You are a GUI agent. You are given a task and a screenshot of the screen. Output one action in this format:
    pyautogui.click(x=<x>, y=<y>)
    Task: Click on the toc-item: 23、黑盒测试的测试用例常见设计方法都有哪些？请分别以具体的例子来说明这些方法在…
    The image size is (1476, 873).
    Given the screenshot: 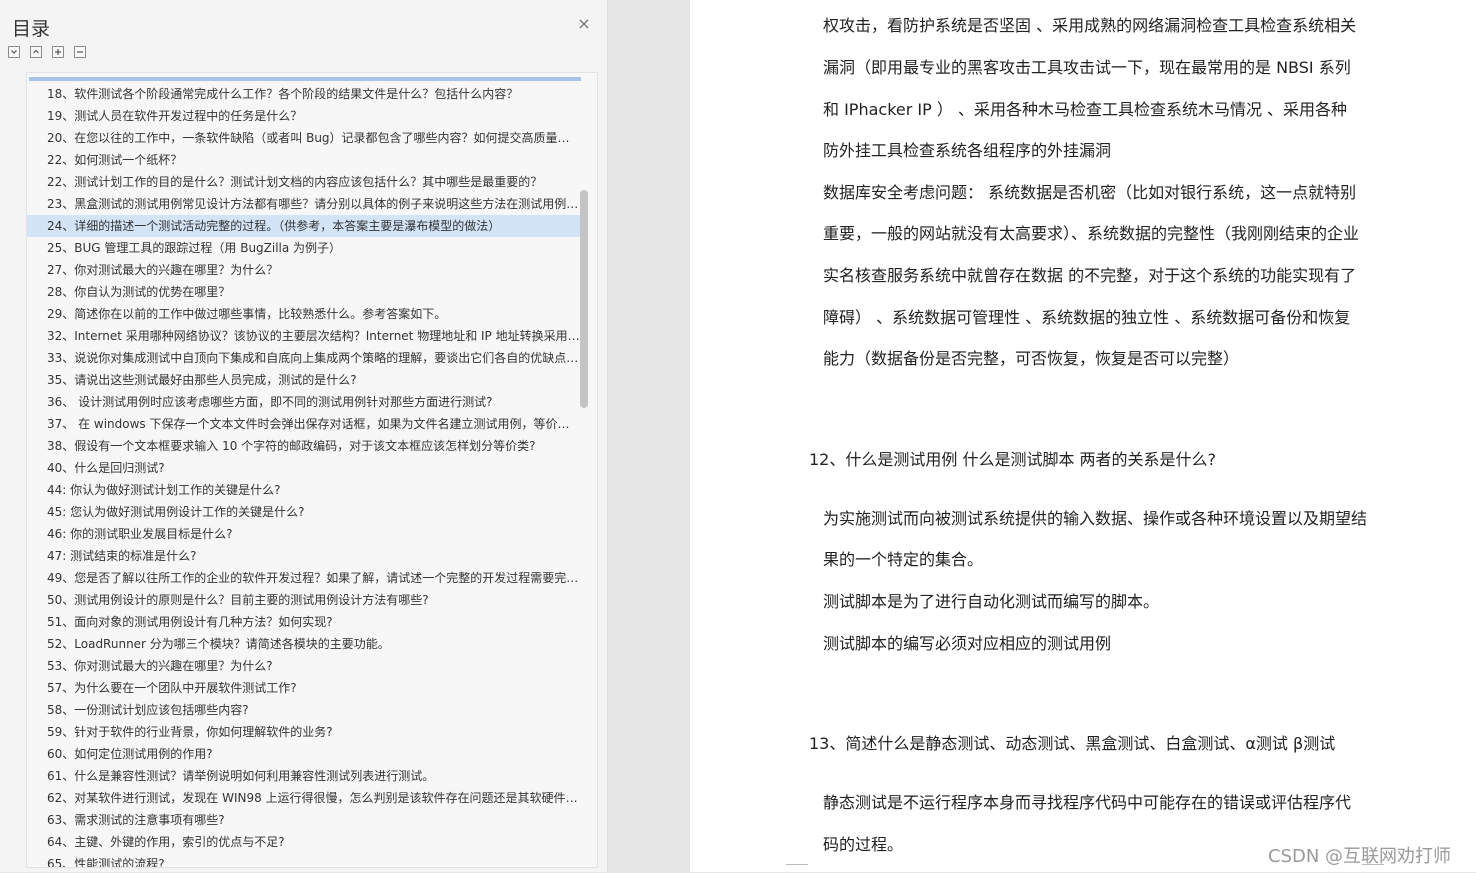 What is the action you would take?
    pyautogui.click(x=304, y=204)
    